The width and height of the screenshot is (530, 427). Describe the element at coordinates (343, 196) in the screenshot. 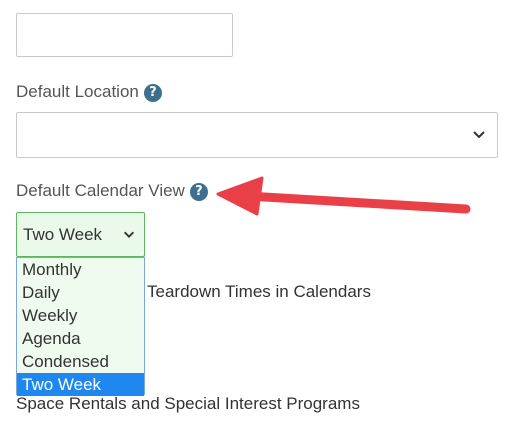

I see `annotation-arrow` at that location.